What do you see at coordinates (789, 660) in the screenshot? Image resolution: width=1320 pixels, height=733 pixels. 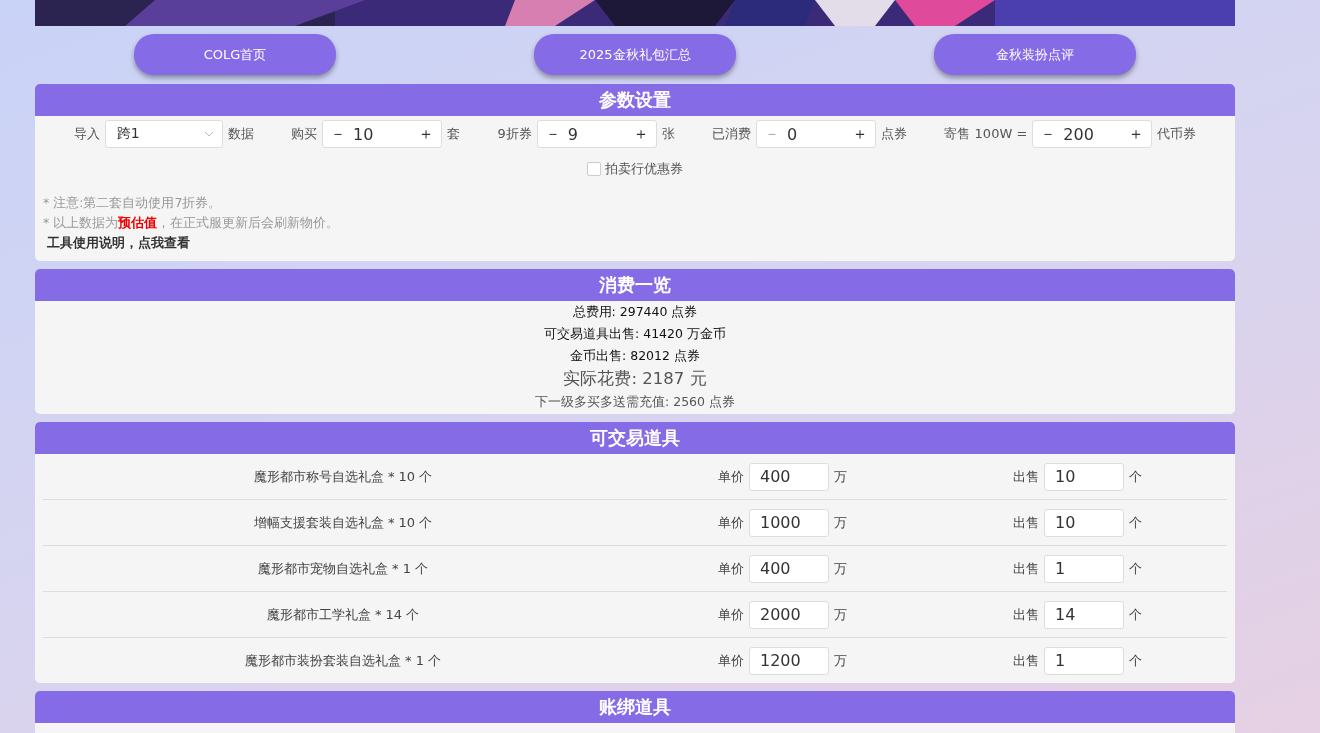 I see `price-input: 1200` at bounding box center [789, 660].